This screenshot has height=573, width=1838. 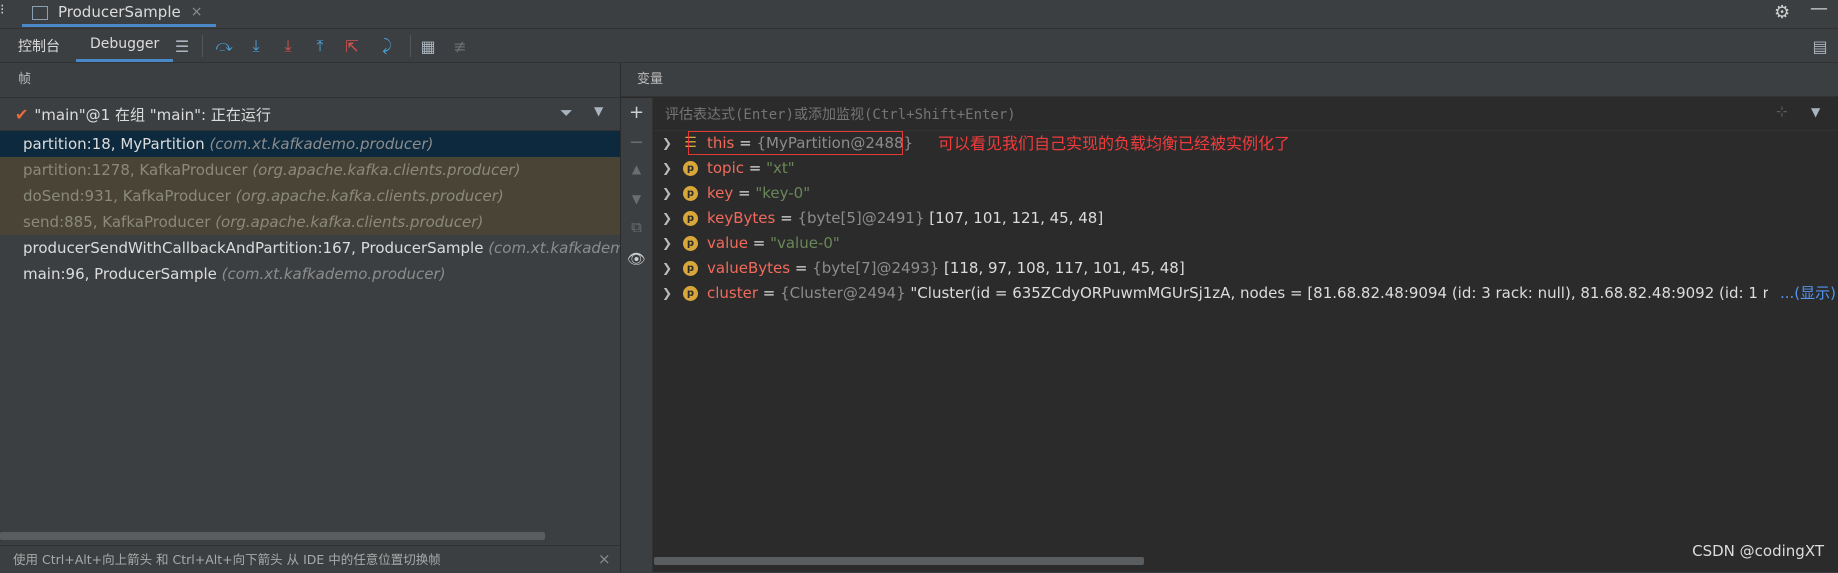 I want to click on variable-row: ❯ p key = "key-0", so click(x=1245, y=193).